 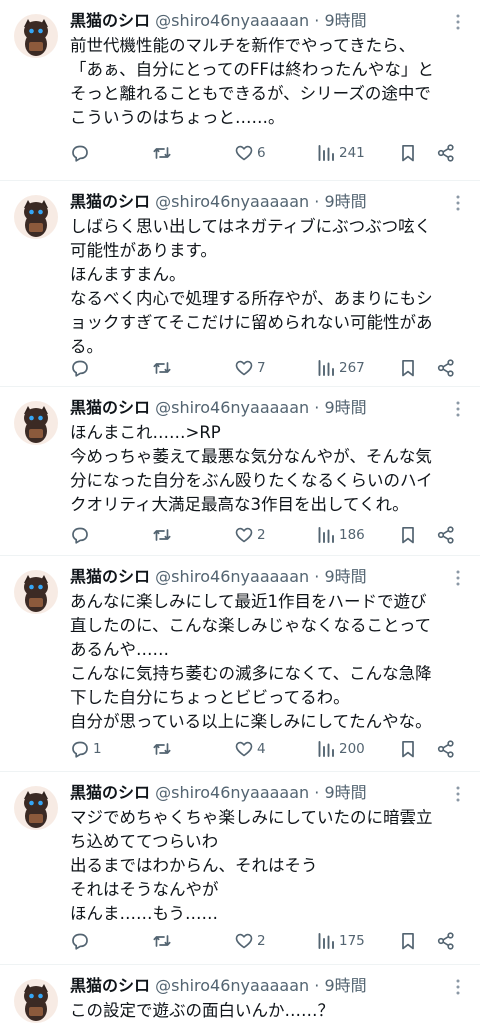 I want to click on views-button: 200, so click(x=340, y=749).